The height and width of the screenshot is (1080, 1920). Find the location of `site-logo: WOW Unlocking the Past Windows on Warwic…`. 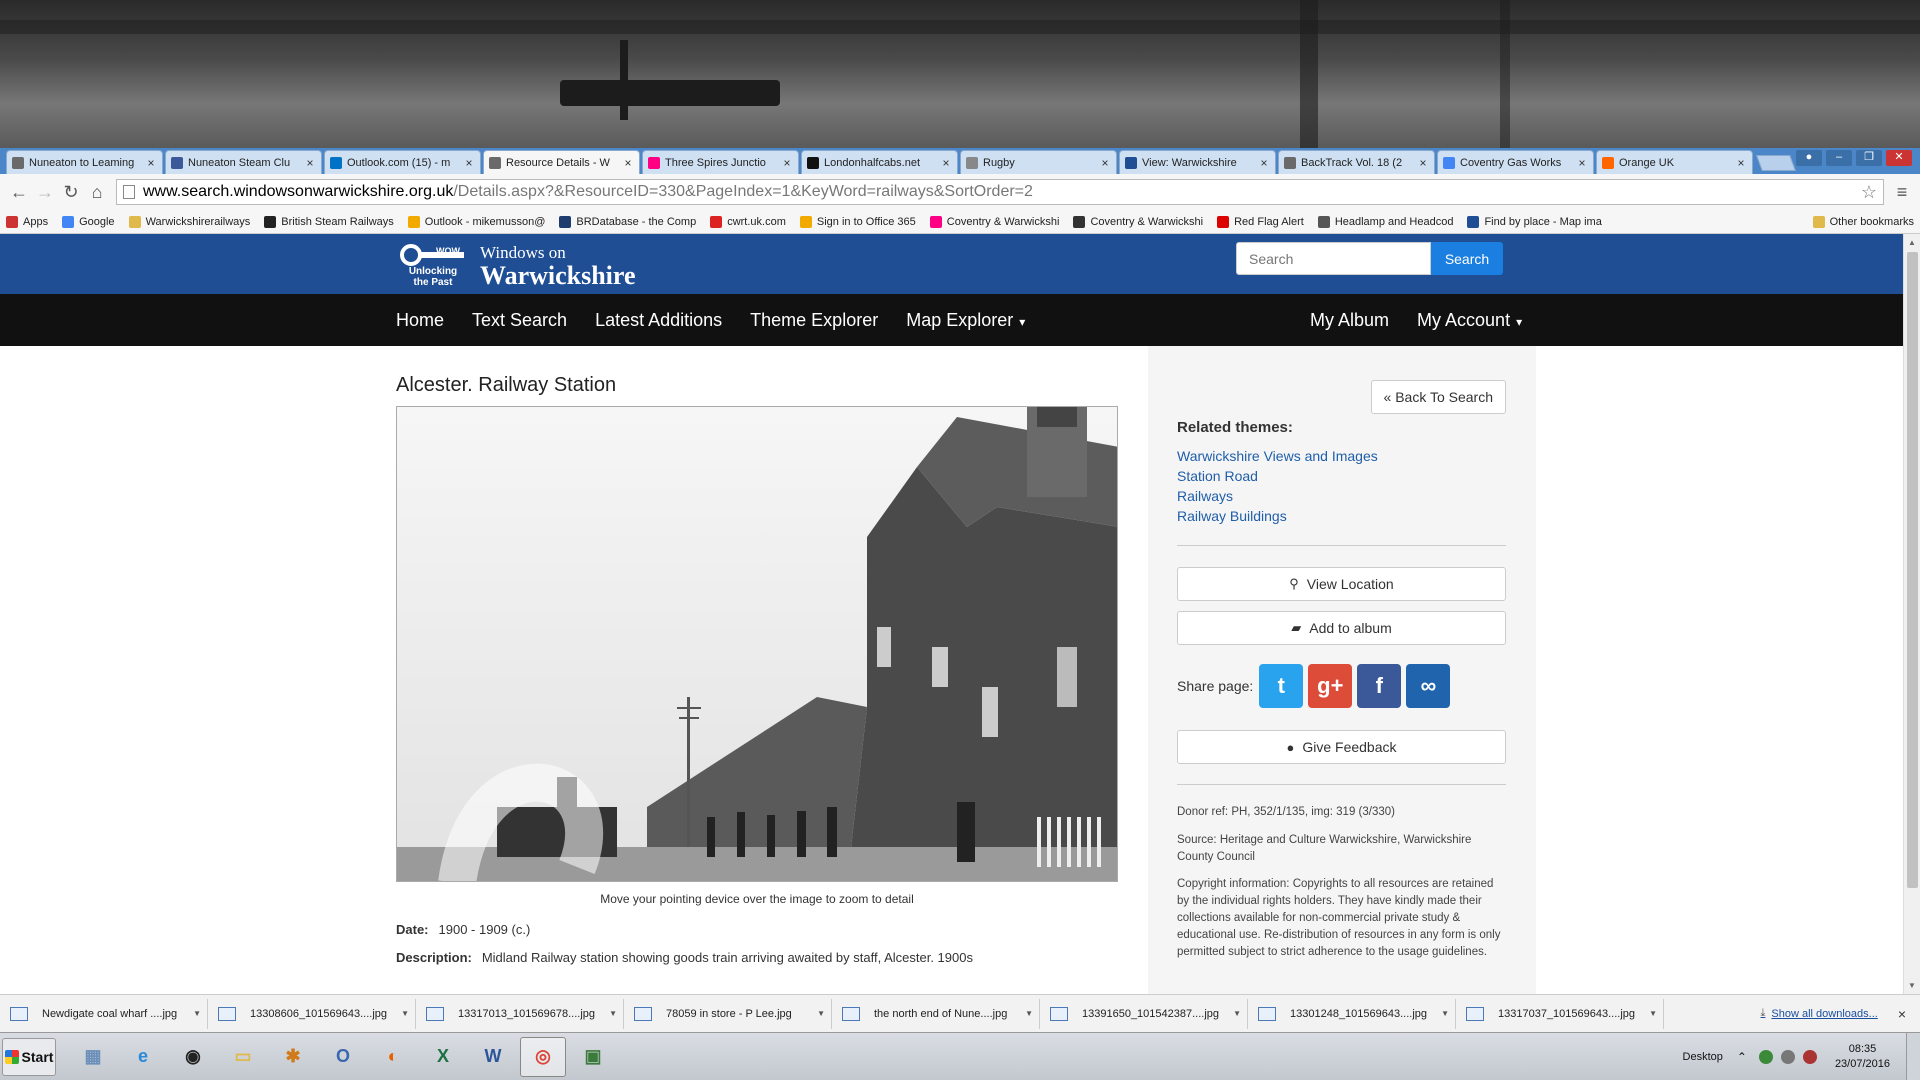

site-logo: WOW Unlocking the Past Windows on Warwic… is located at coordinates (517, 266).